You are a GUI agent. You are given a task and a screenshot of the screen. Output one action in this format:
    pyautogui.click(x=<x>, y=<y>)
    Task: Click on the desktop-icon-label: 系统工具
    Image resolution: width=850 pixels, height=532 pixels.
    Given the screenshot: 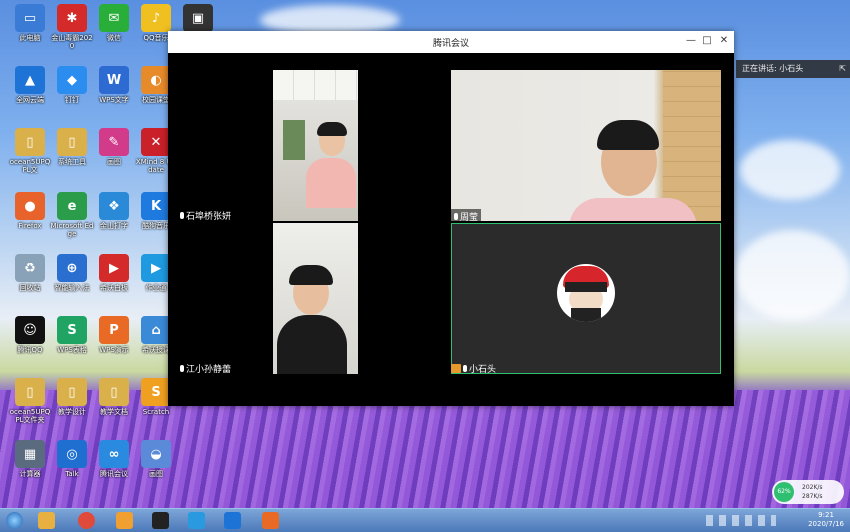 What is the action you would take?
    pyautogui.click(x=72, y=162)
    